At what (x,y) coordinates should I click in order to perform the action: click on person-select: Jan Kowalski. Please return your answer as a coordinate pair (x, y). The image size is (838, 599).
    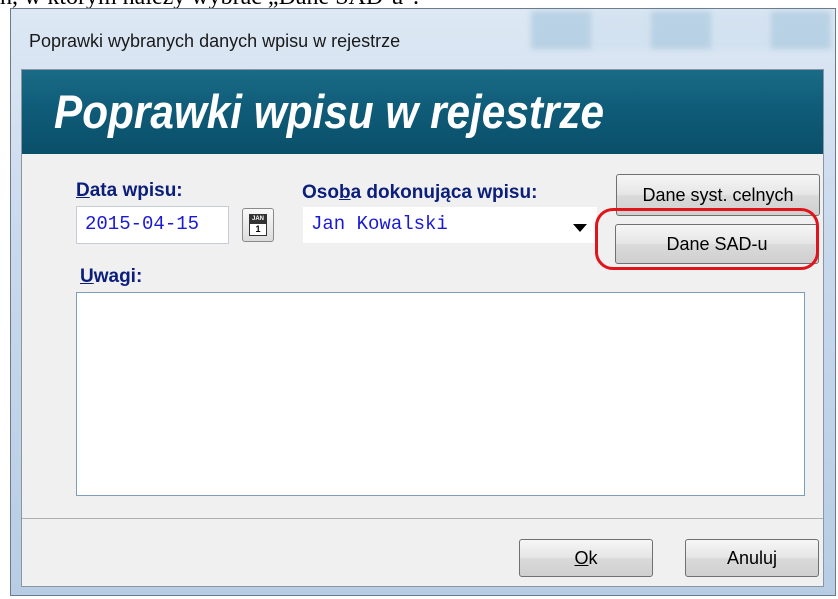
    Looking at the image, I should click on (450, 225).